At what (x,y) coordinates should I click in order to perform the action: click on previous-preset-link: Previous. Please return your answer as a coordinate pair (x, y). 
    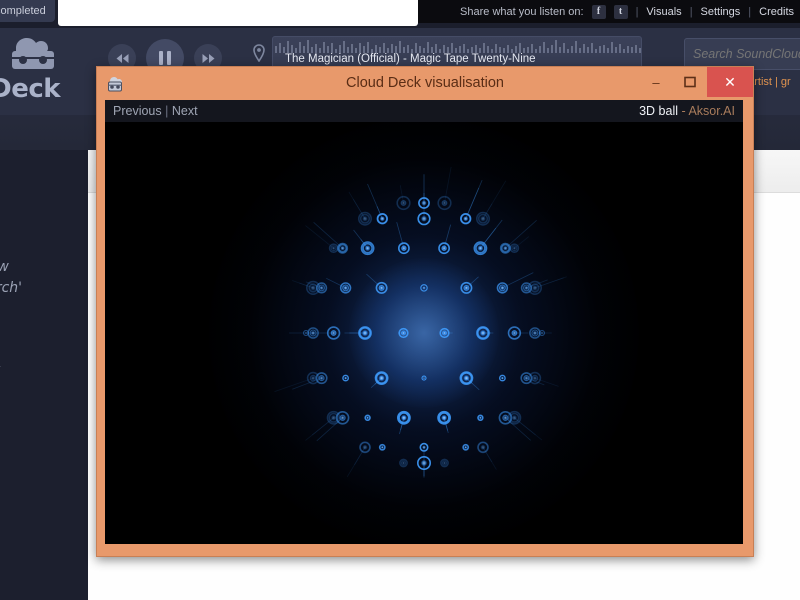
    Looking at the image, I should click on (137, 111).